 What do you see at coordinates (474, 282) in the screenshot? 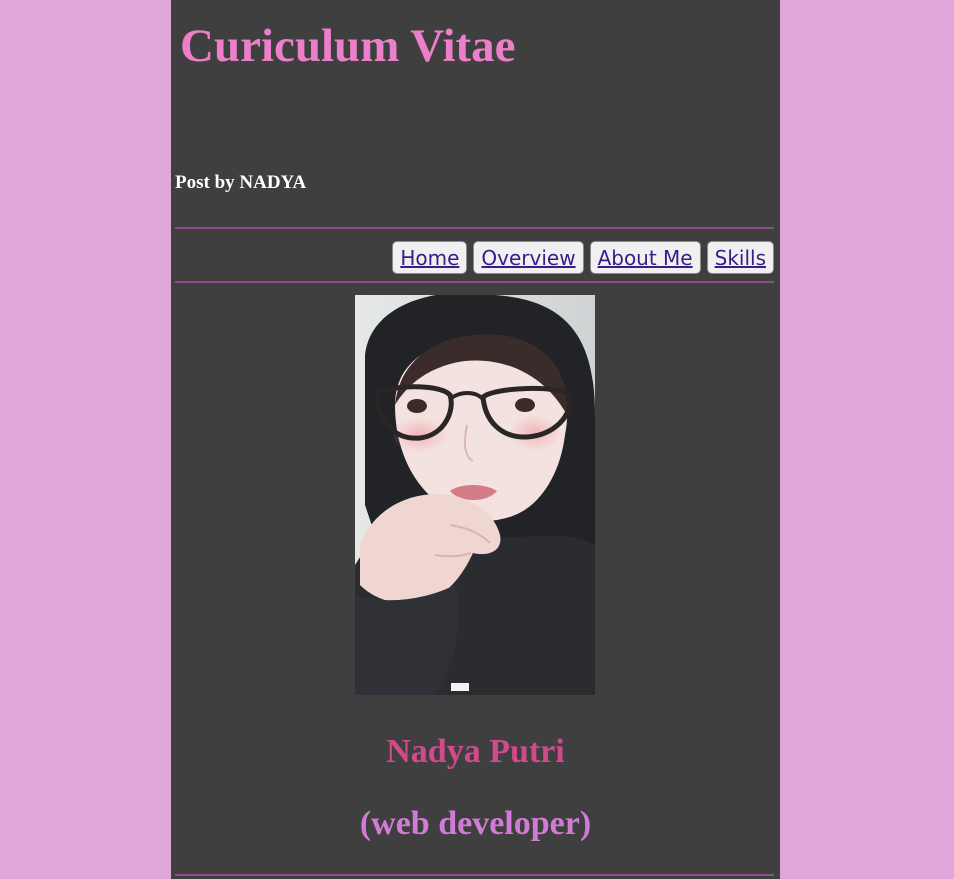
I see `divider-nav` at bounding box center [474, 282].